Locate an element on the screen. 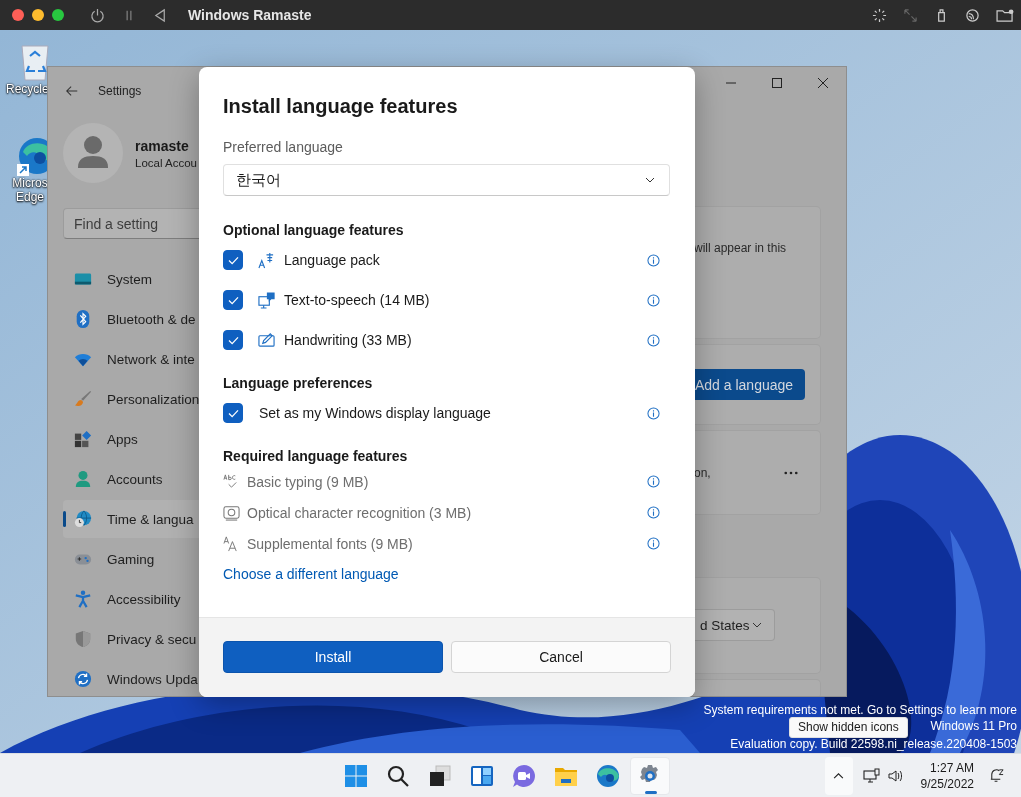 This screenshot has width=1021, height=797. feature-label: Handwriting (33 MB) is located at coordinates (348, 340).